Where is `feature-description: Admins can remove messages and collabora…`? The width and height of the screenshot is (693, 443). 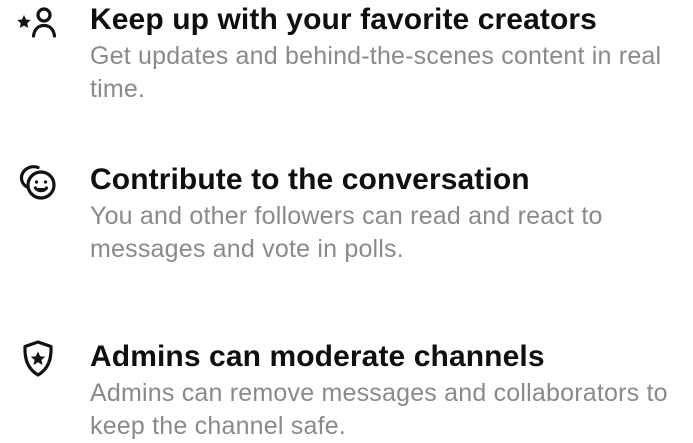
feature-description: Admins can remove messages and collabora… is located at coordinates (379, 409).